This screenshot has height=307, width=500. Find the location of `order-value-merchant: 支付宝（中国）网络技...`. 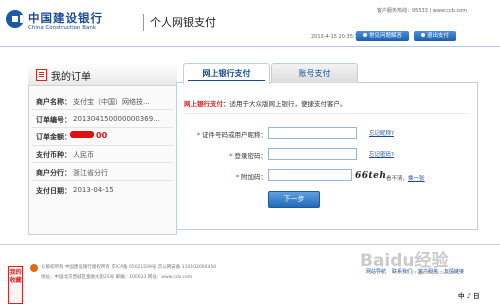

order-value-merchant: 支付宝（中国）网络技... is located at coordinates (111, 102).